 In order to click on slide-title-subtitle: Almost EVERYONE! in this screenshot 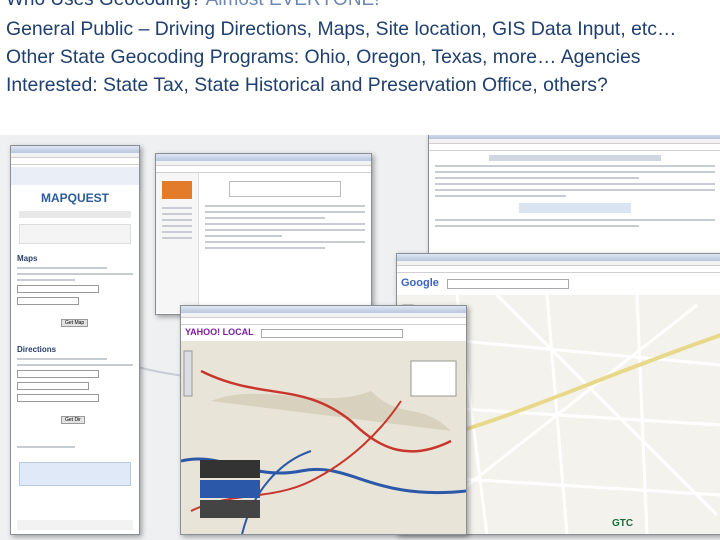, I will do `click(293, 5)`.